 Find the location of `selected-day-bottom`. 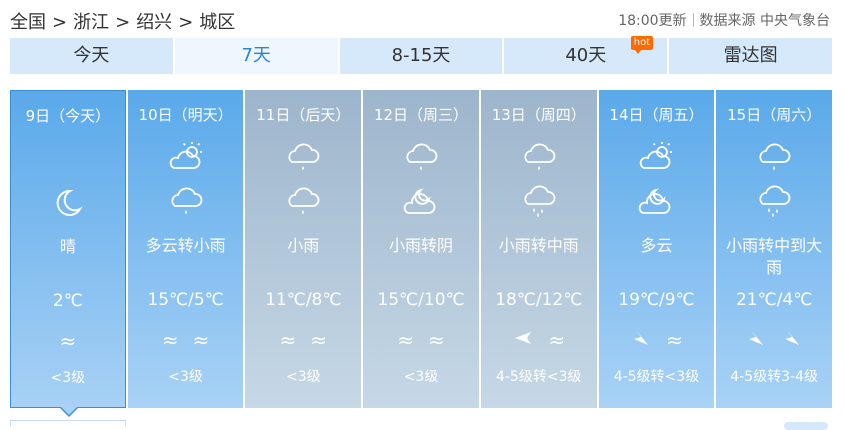

selected-day-bottom is located at coordinates (68, 423).